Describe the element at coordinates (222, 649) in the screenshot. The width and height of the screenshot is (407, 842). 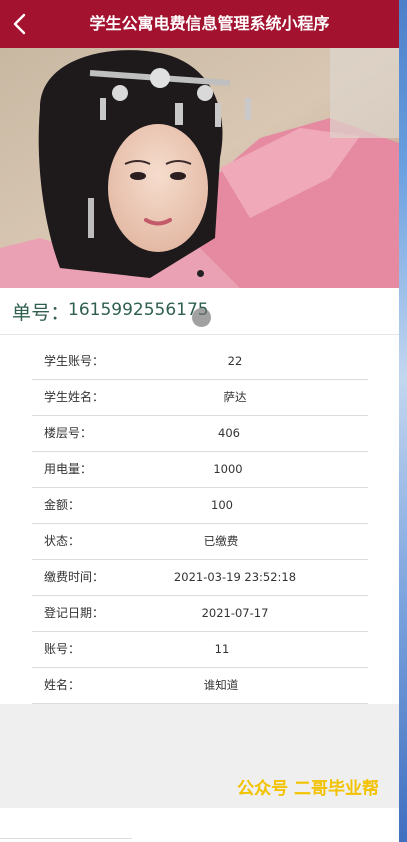
I see `detail-value: 11` at that location.